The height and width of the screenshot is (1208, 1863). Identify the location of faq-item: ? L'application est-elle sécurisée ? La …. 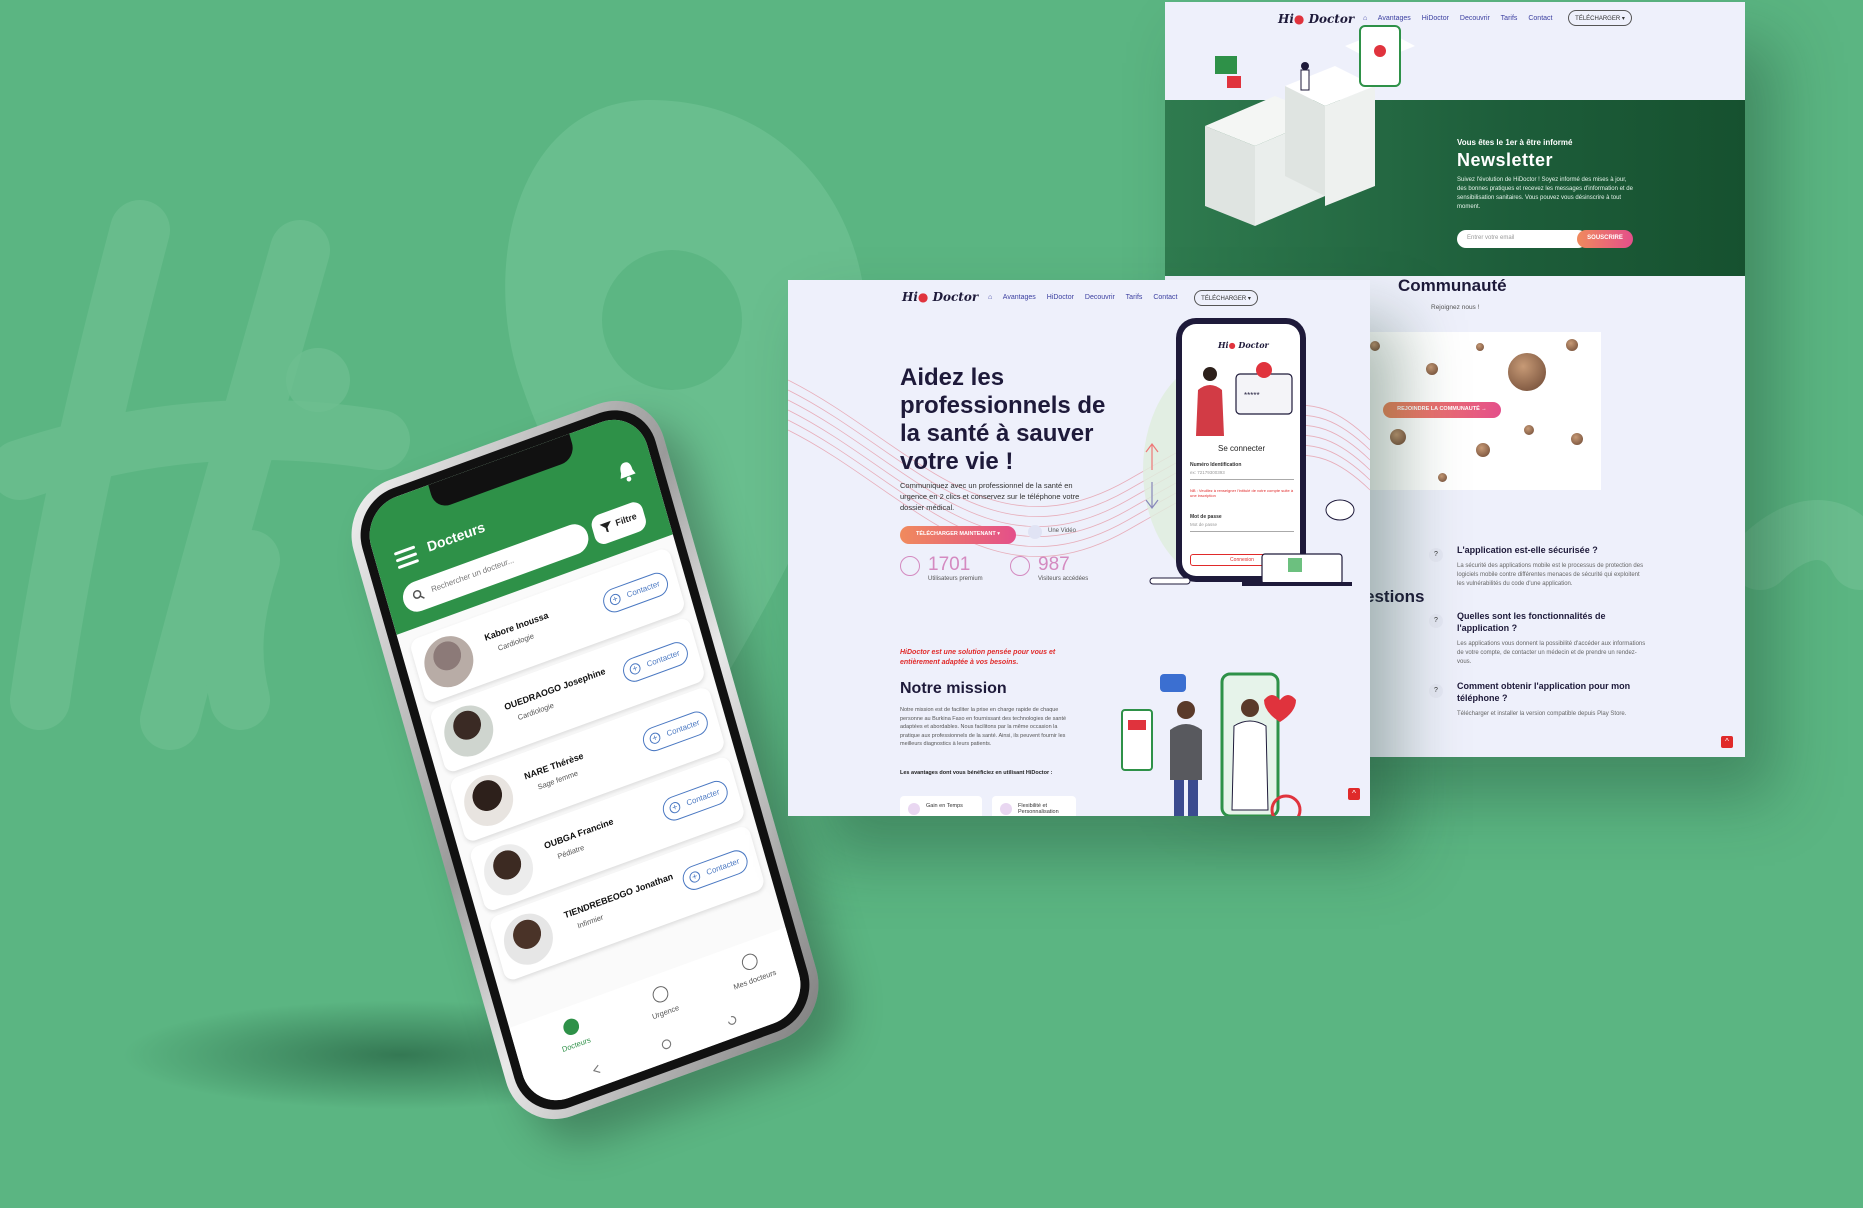
(1538, 566).